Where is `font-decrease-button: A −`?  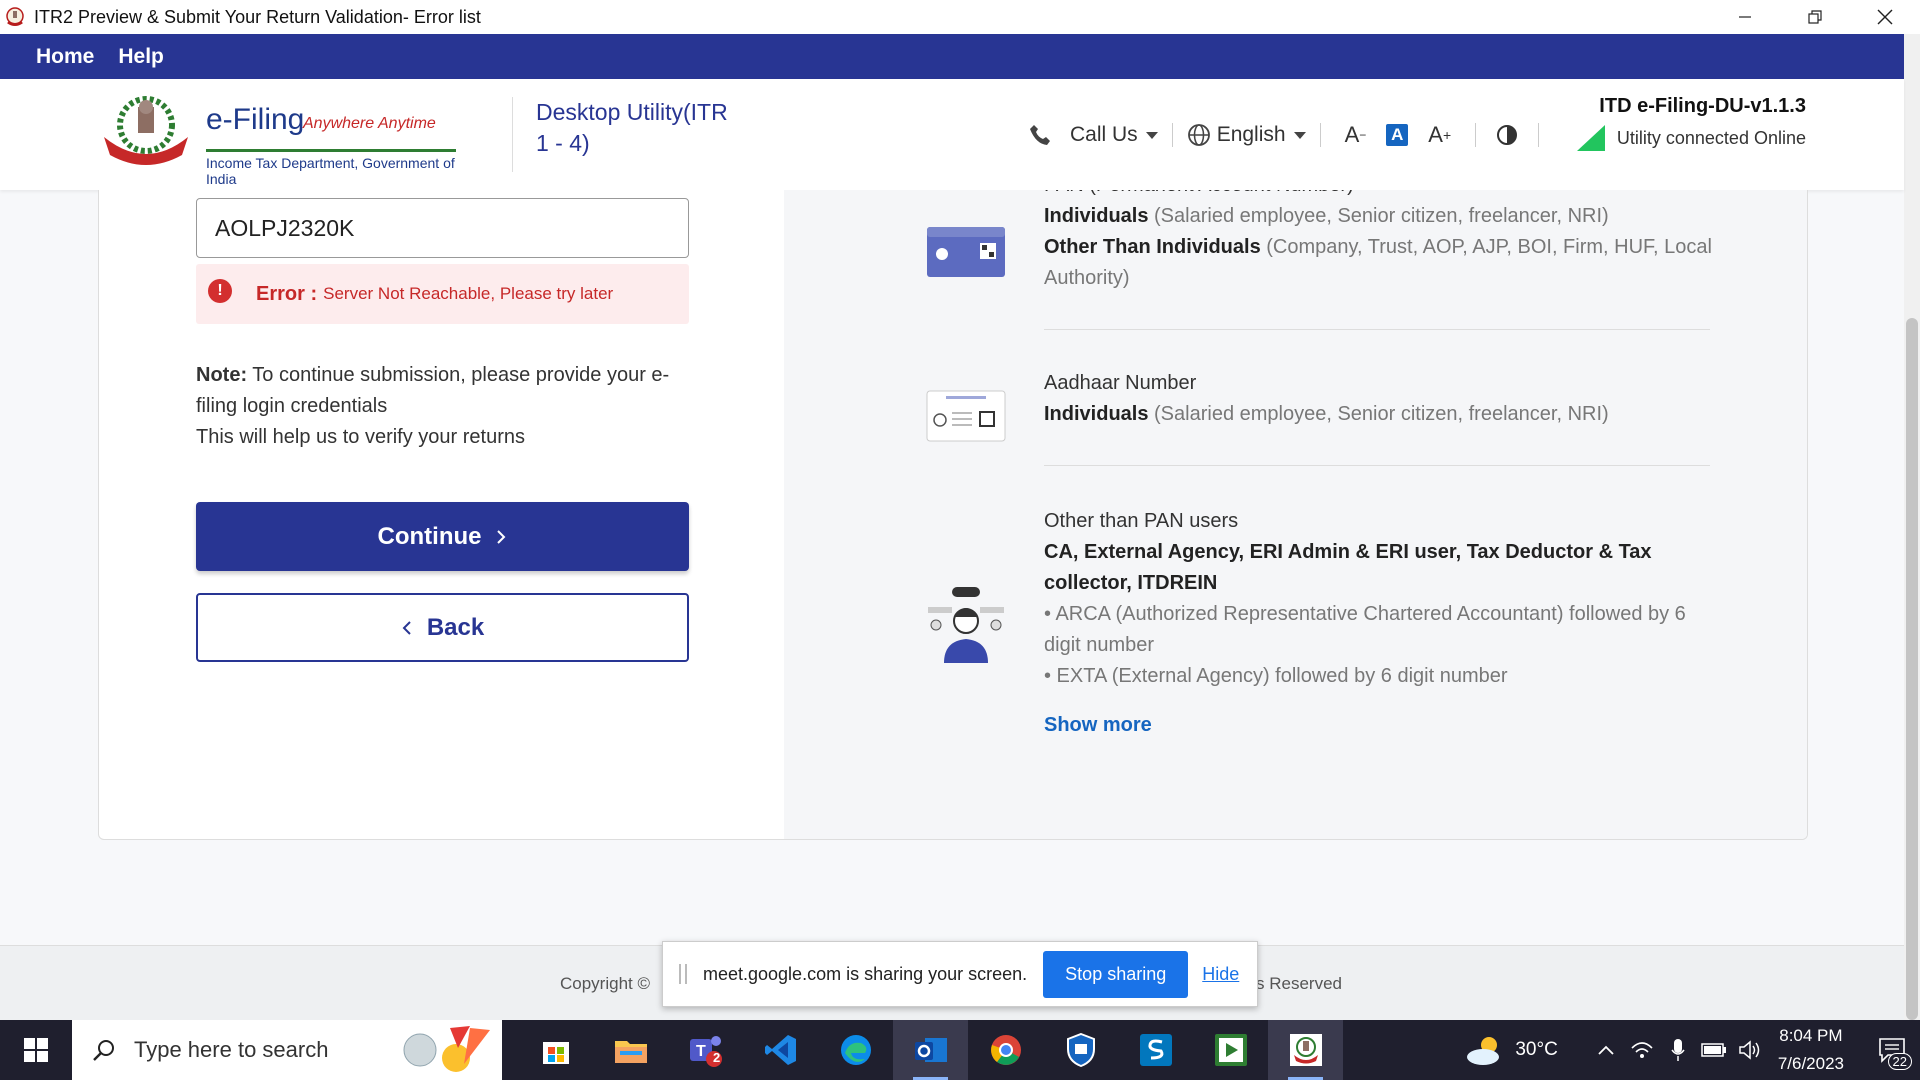 font-decrease-button: A − is located at coordinates (1356, 135).